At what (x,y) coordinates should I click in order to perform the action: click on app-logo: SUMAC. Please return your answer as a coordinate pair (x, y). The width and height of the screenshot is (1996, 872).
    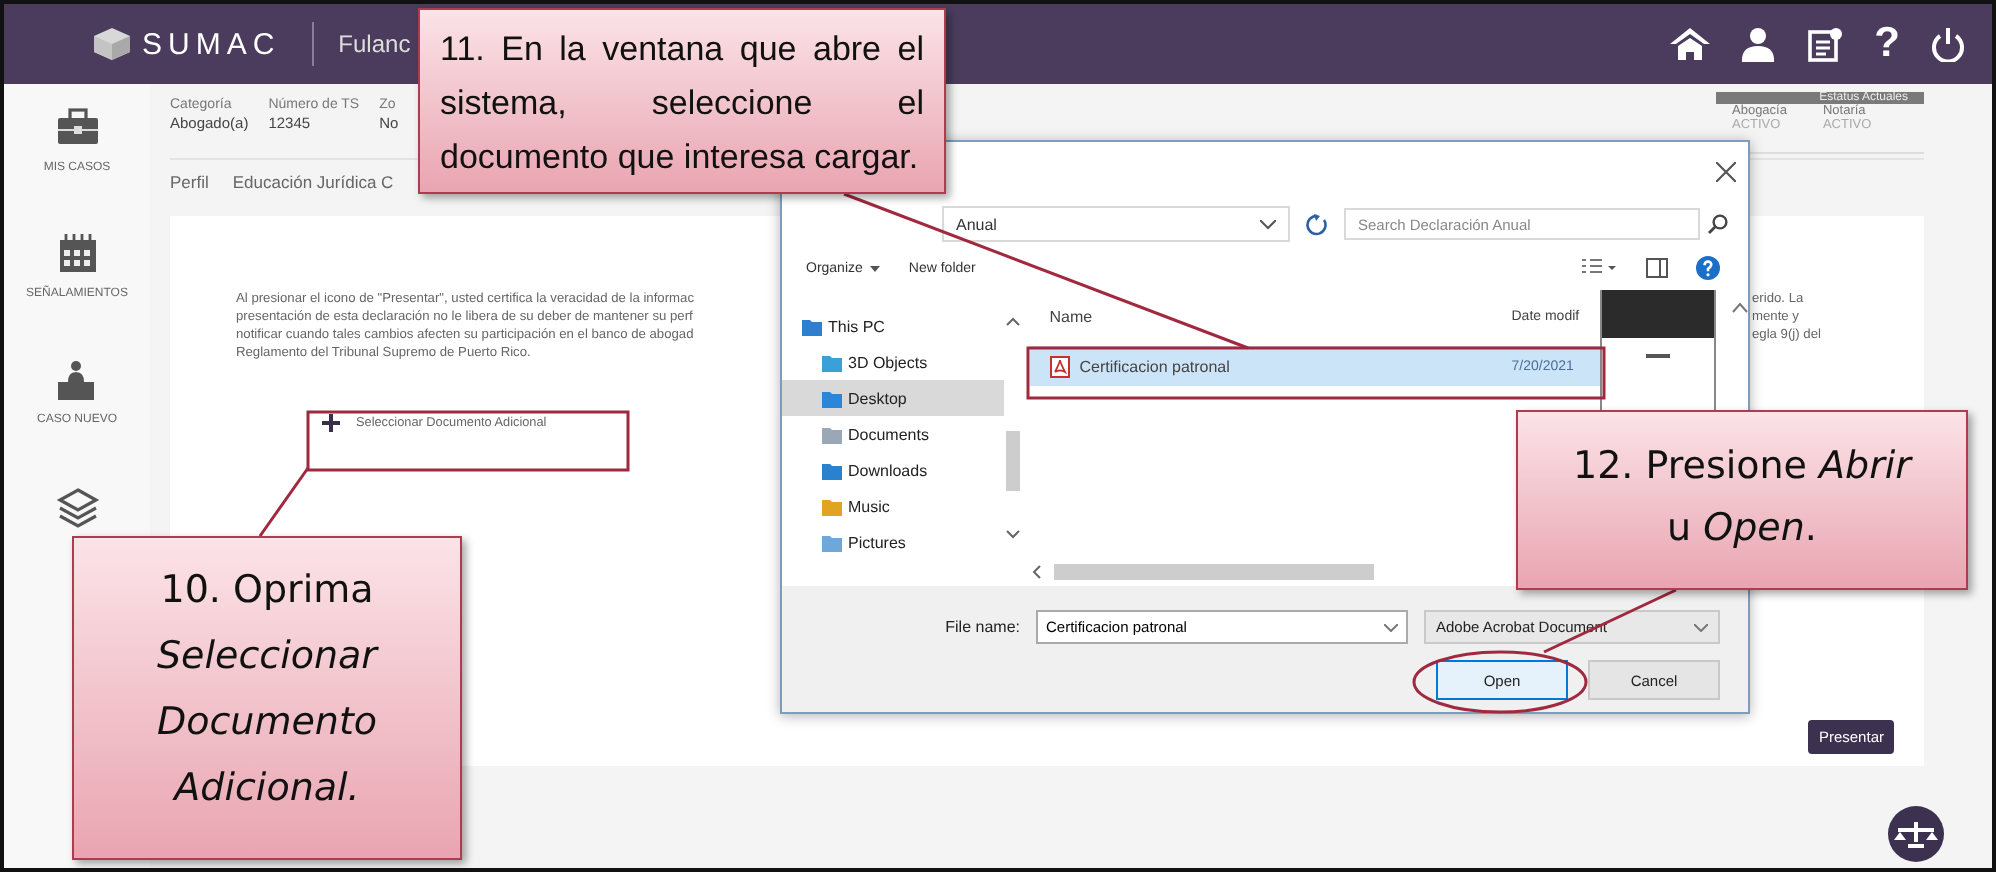
    Looking at the image, I should click on (211, 44).